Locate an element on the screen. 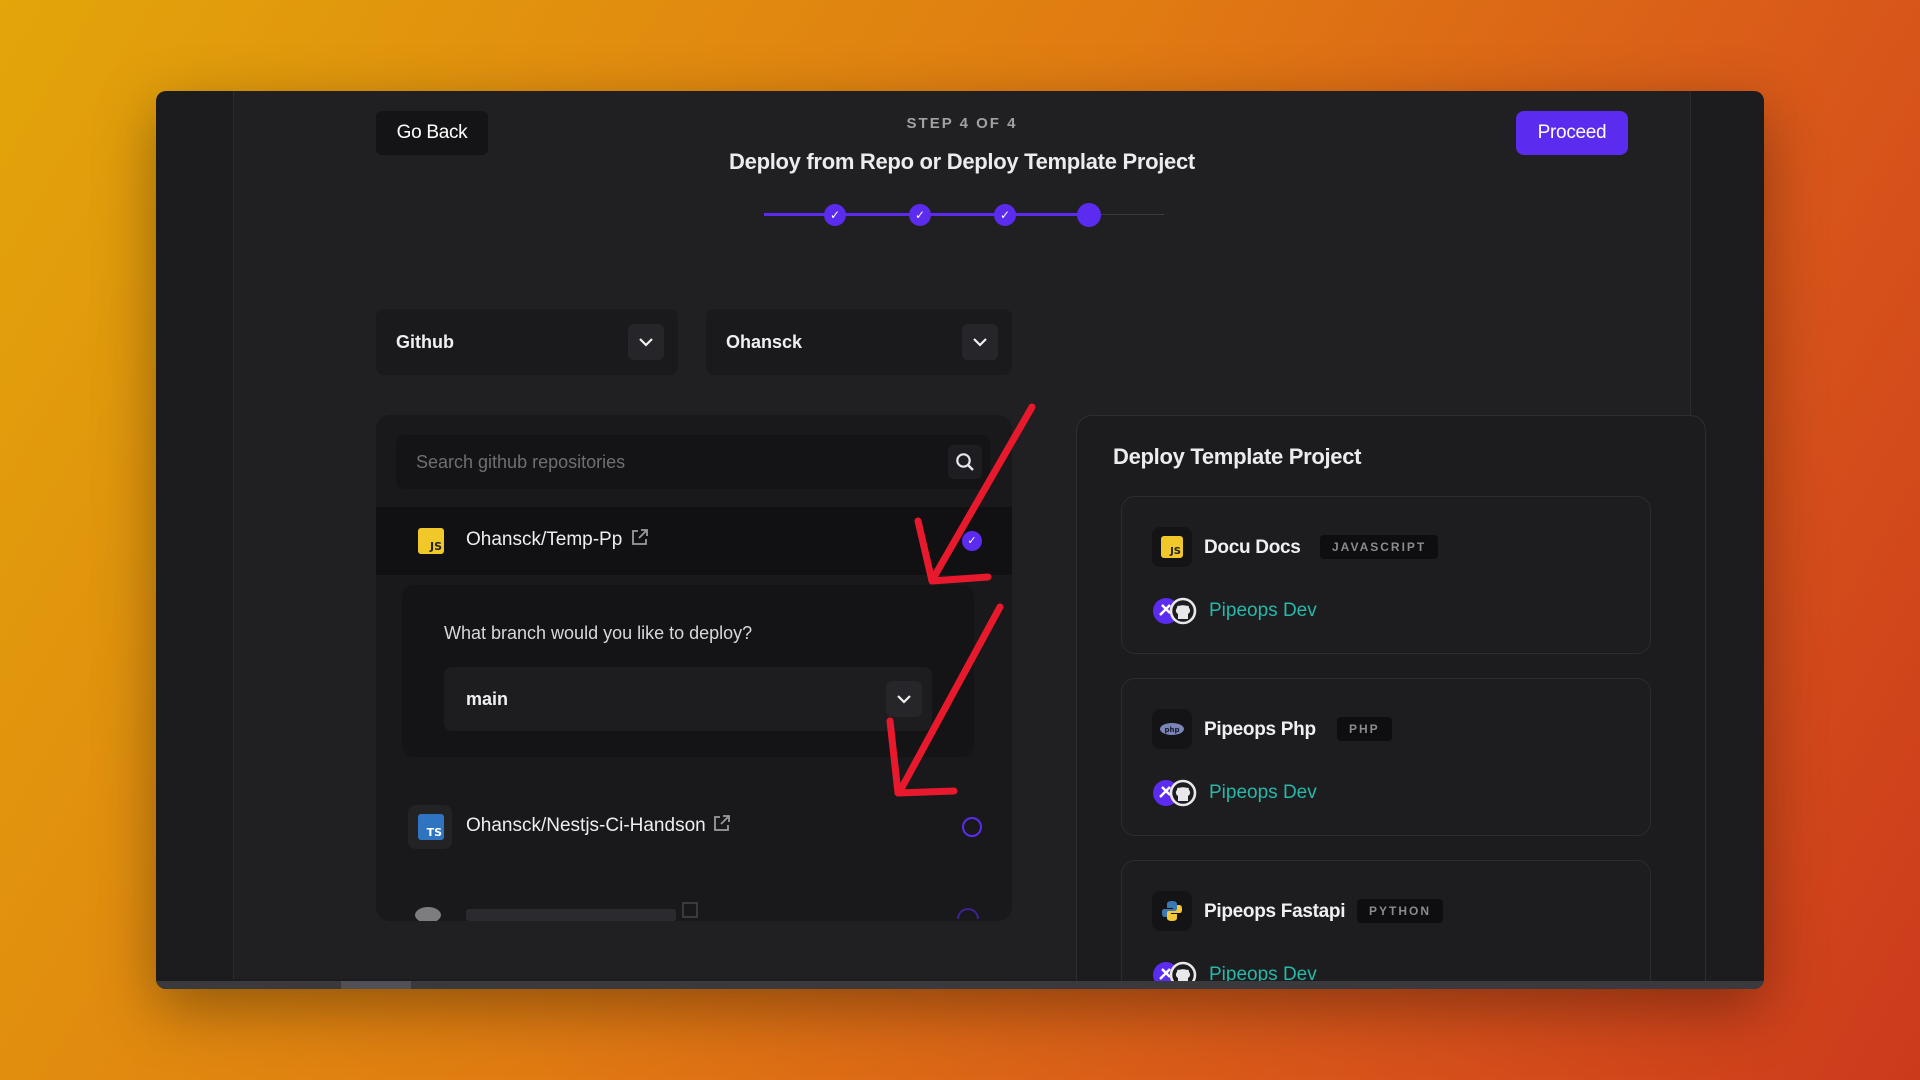 This screenshot has height=1080, width=1920. step-1-check-icon: ✓ is located at coordinates (835, 215).